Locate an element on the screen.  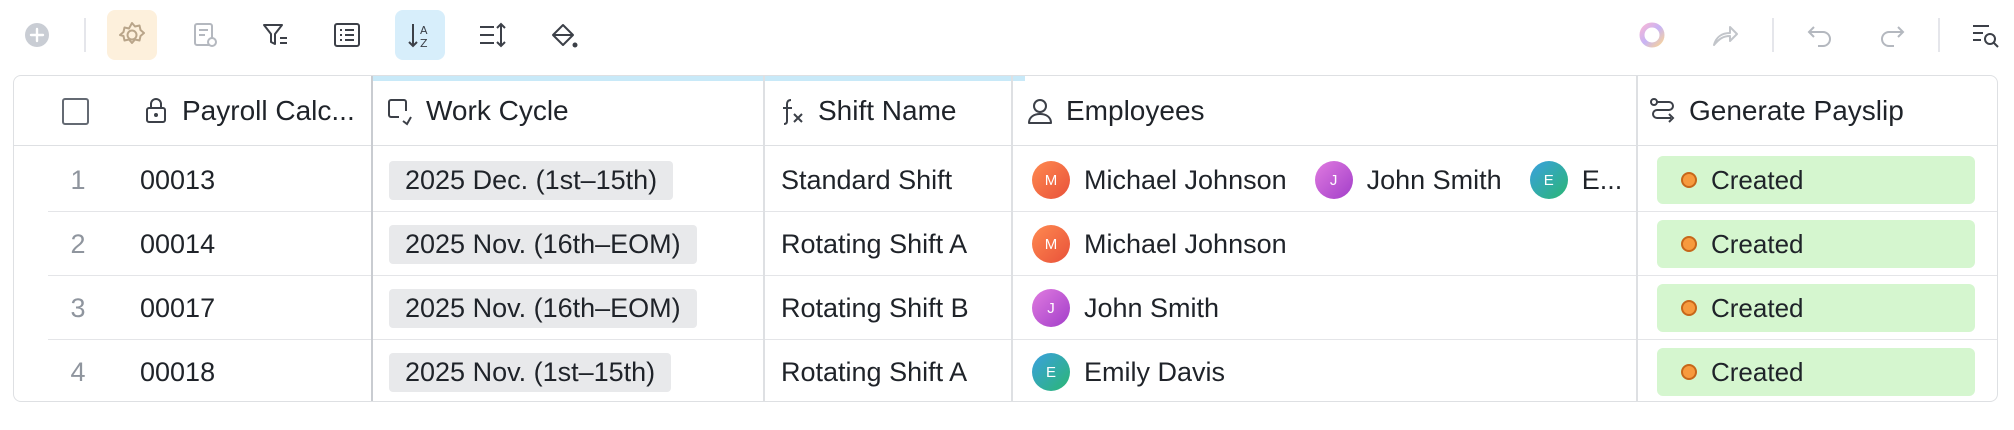
undo-icon is located at coordinates (1820, 35).